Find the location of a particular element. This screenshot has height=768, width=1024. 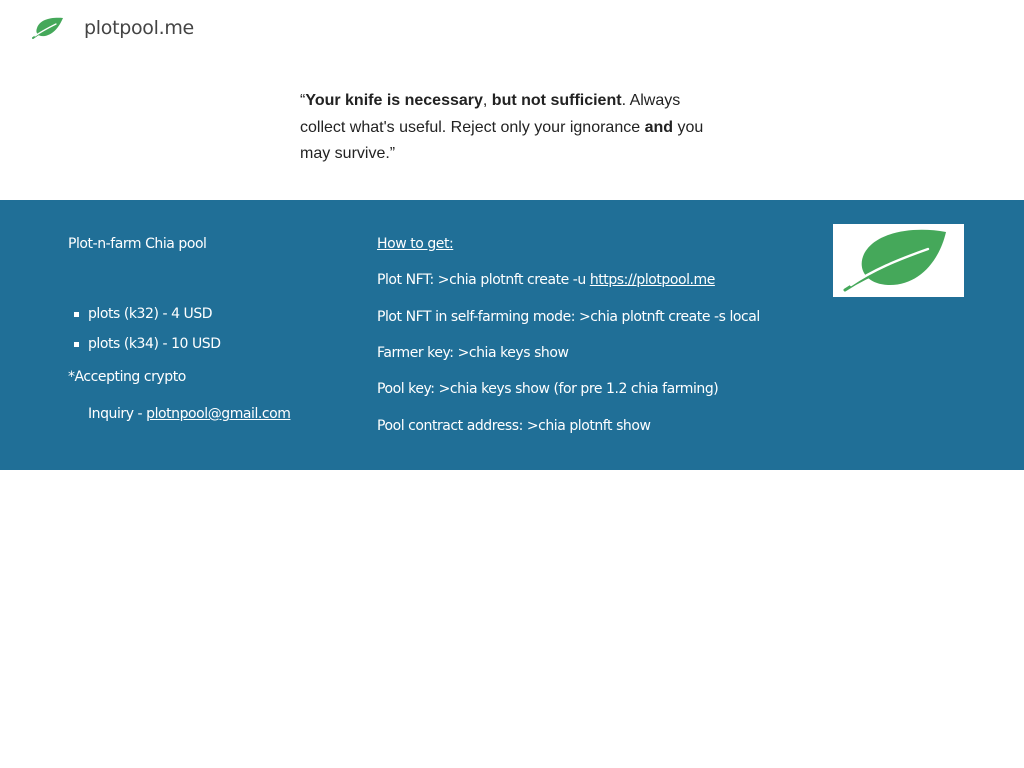

price-k34: plots (k34) - 10 USD is located at coordinates (154, 344).